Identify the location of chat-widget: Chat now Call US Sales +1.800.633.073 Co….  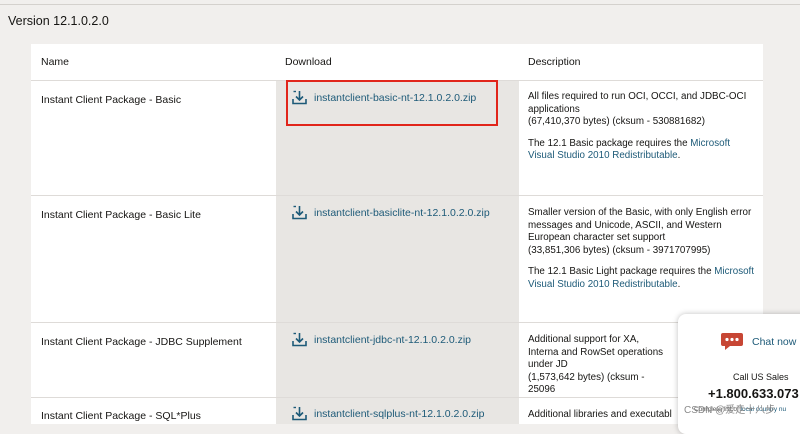
(739, 374).